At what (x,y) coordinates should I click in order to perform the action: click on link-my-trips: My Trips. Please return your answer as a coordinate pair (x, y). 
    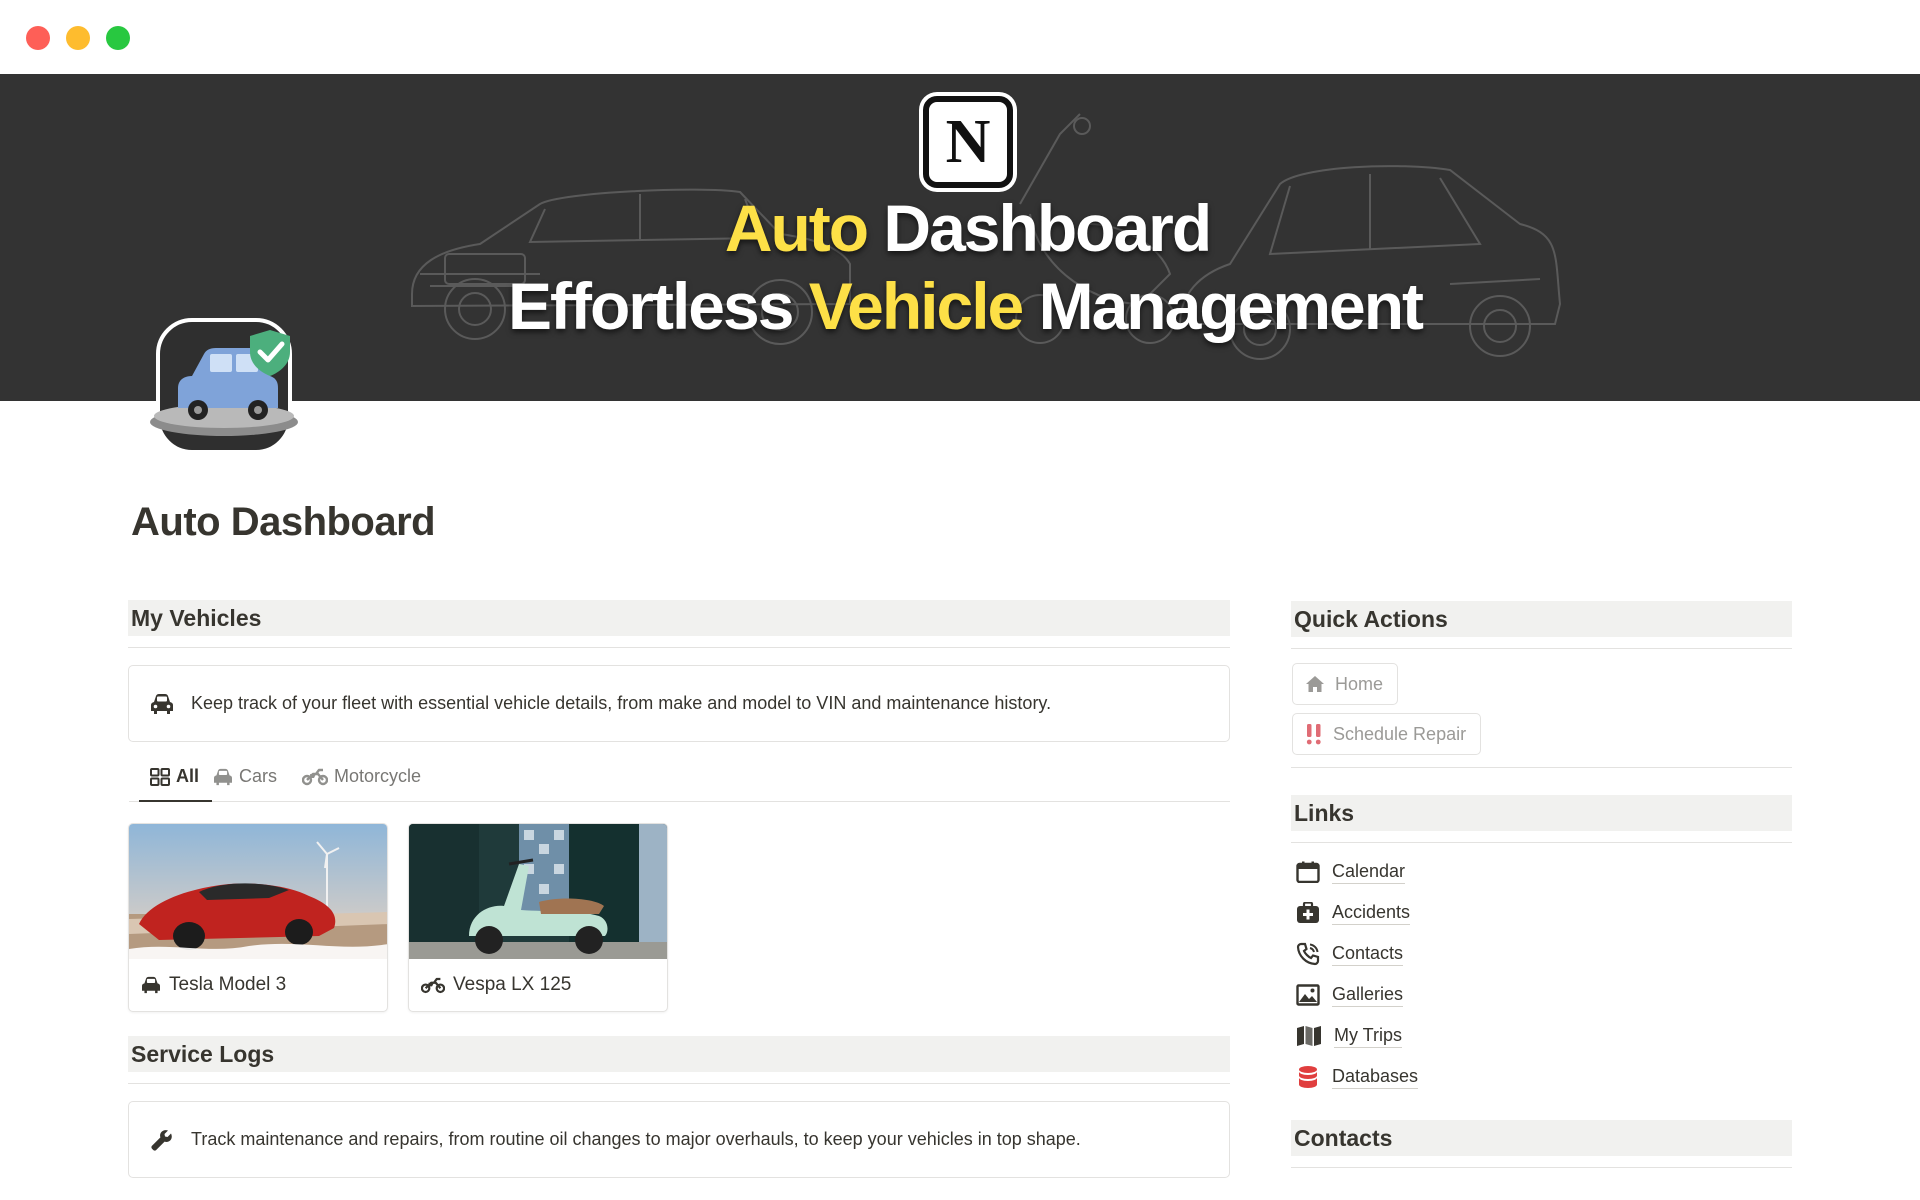
    Looking at the image, I should click on (1349, 1036).